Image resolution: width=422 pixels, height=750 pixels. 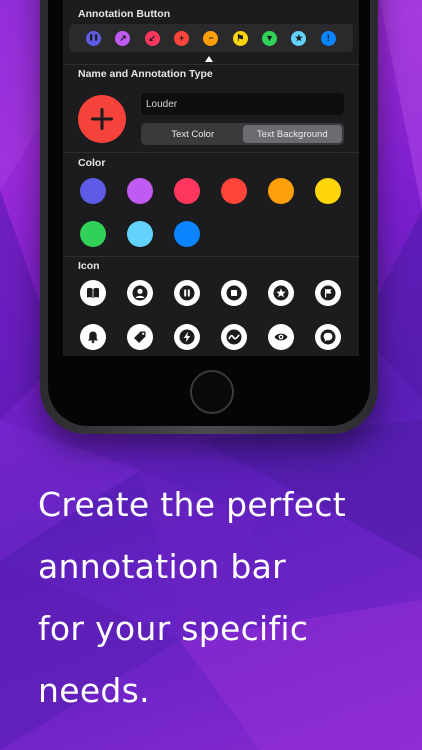 I want to click on annotation-name-field, so click(x=242, y=104).